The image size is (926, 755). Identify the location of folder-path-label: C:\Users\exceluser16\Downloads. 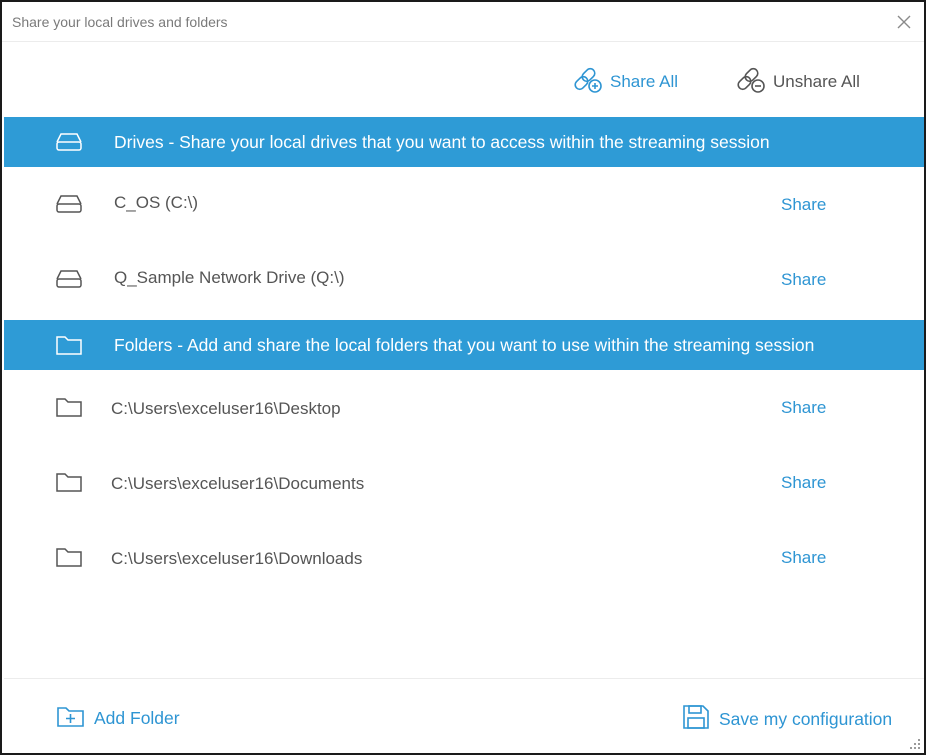
(237, 558).